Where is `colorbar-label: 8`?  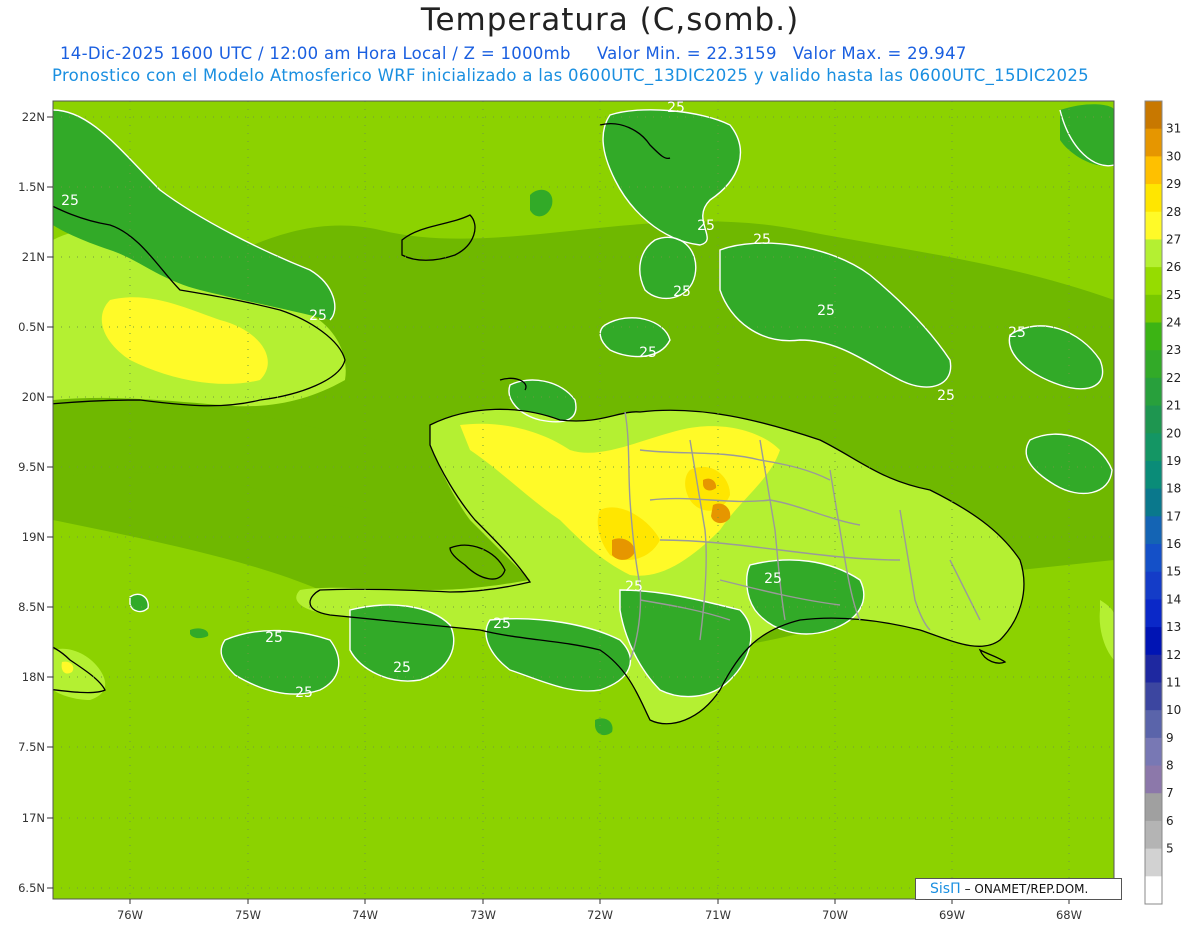 colorbar-label: 8 is located at coordinates (1170, 766).